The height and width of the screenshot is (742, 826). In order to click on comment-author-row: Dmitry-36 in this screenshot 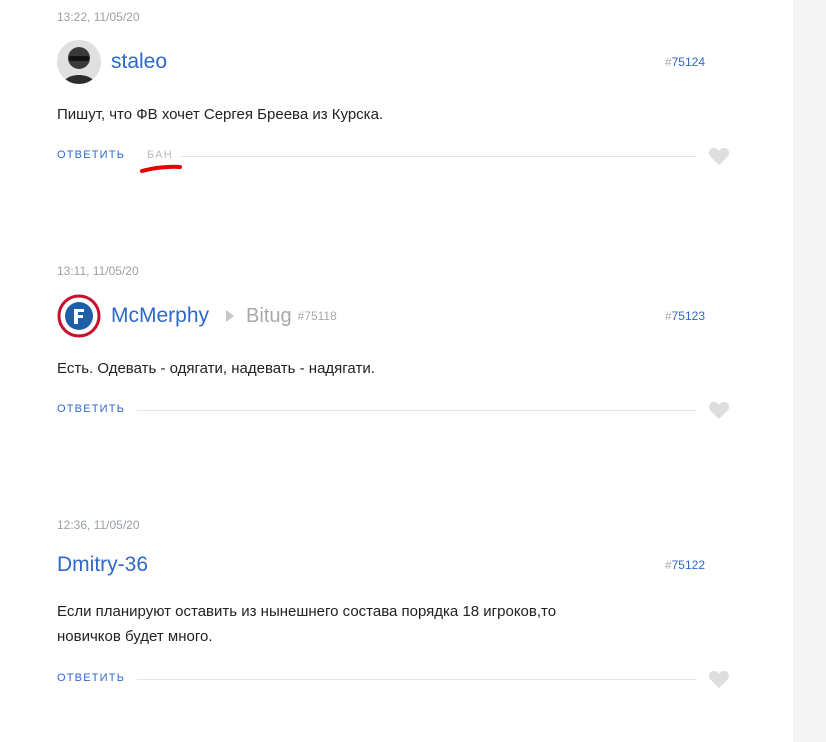, I will do `click(102, 565)`.